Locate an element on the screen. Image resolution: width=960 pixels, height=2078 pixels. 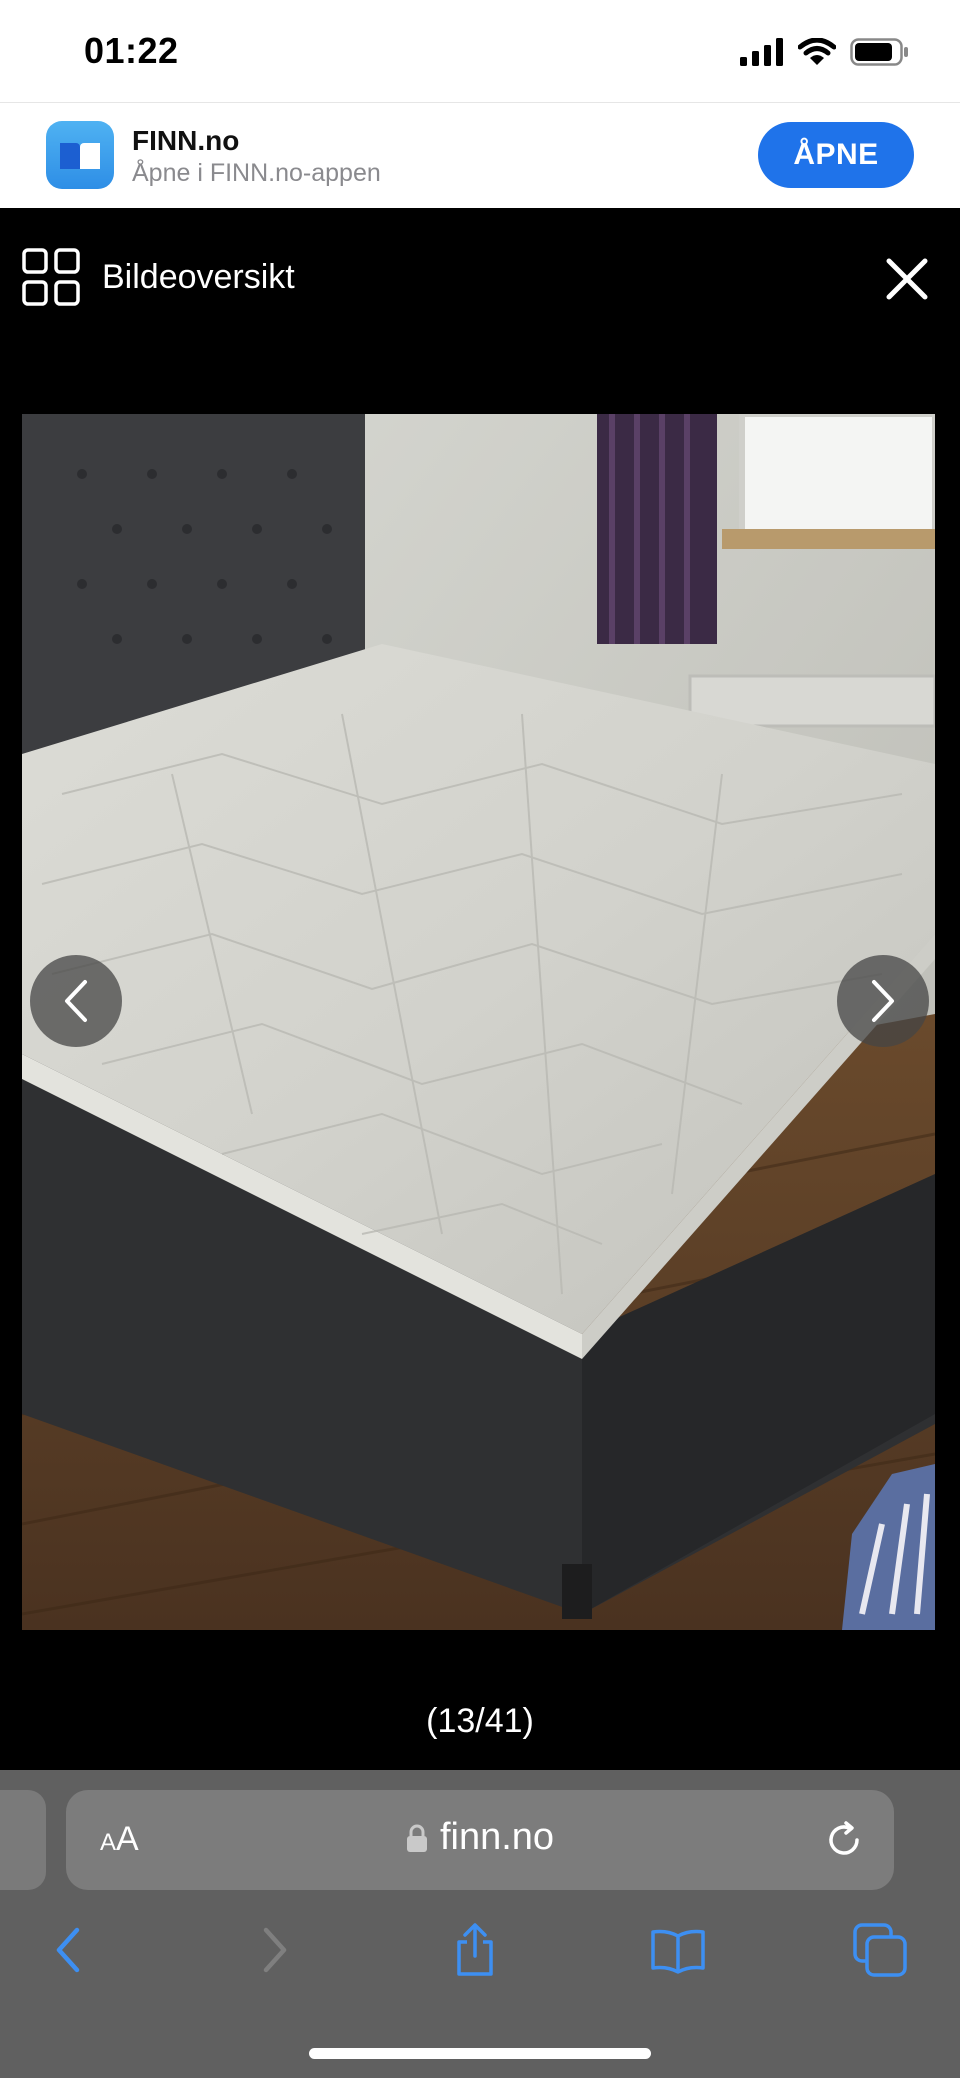
chevron-right-icon is located at coordinates (883, 1001).